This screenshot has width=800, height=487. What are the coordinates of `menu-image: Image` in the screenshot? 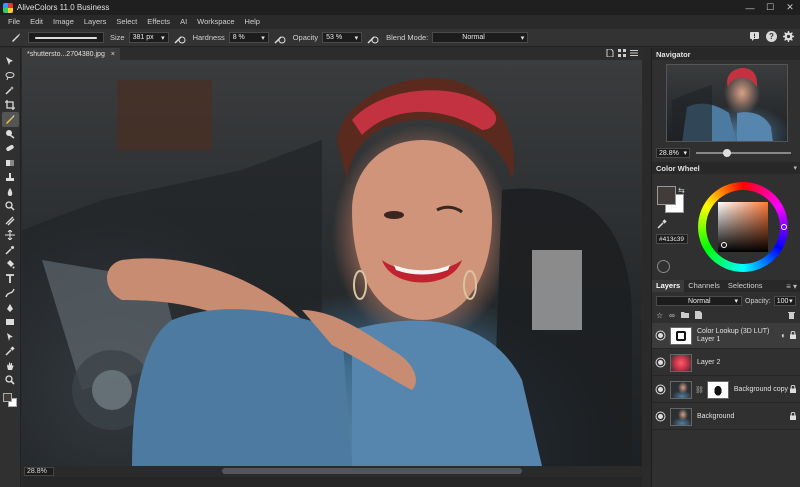 It's located at (63, 22).